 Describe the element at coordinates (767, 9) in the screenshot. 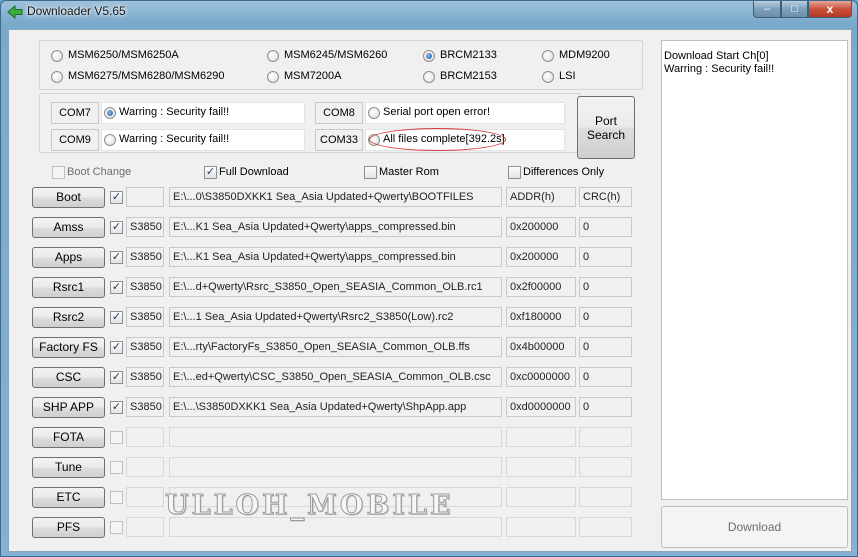

I see `minimize-button: –` at that location.